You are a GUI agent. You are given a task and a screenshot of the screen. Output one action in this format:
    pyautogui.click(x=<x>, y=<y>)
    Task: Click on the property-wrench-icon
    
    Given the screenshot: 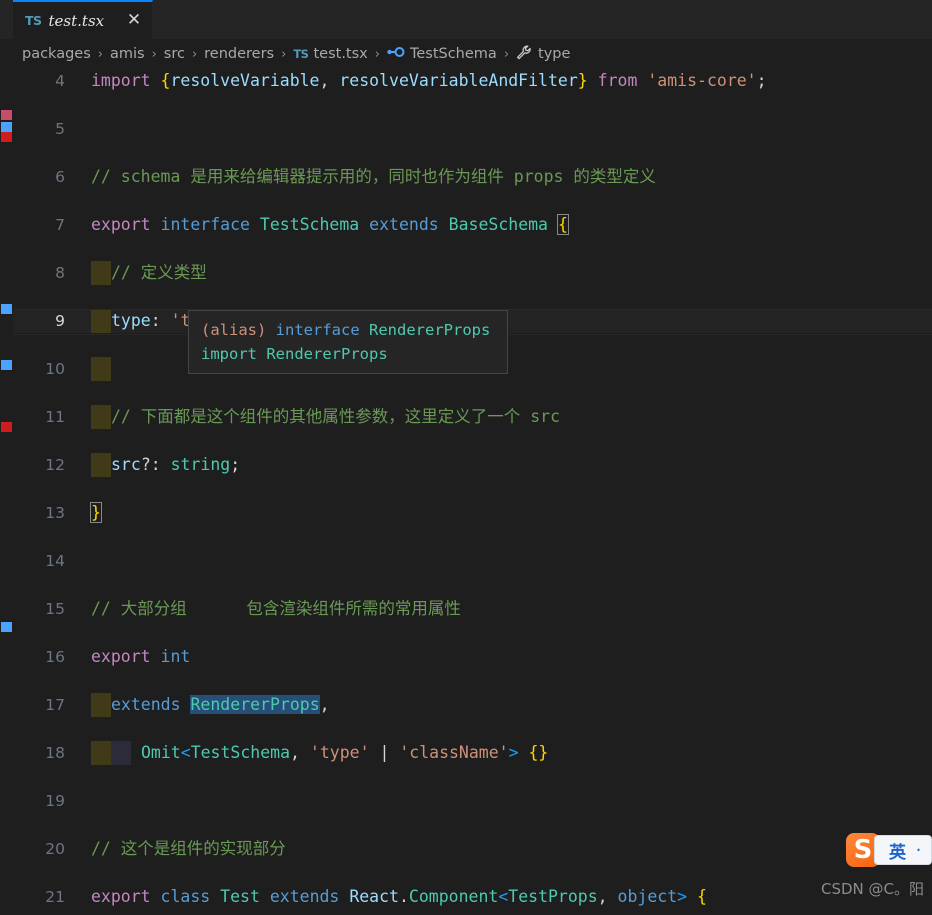 What is the action you would take?
    pyautogui.click(x=524, y=54)
    